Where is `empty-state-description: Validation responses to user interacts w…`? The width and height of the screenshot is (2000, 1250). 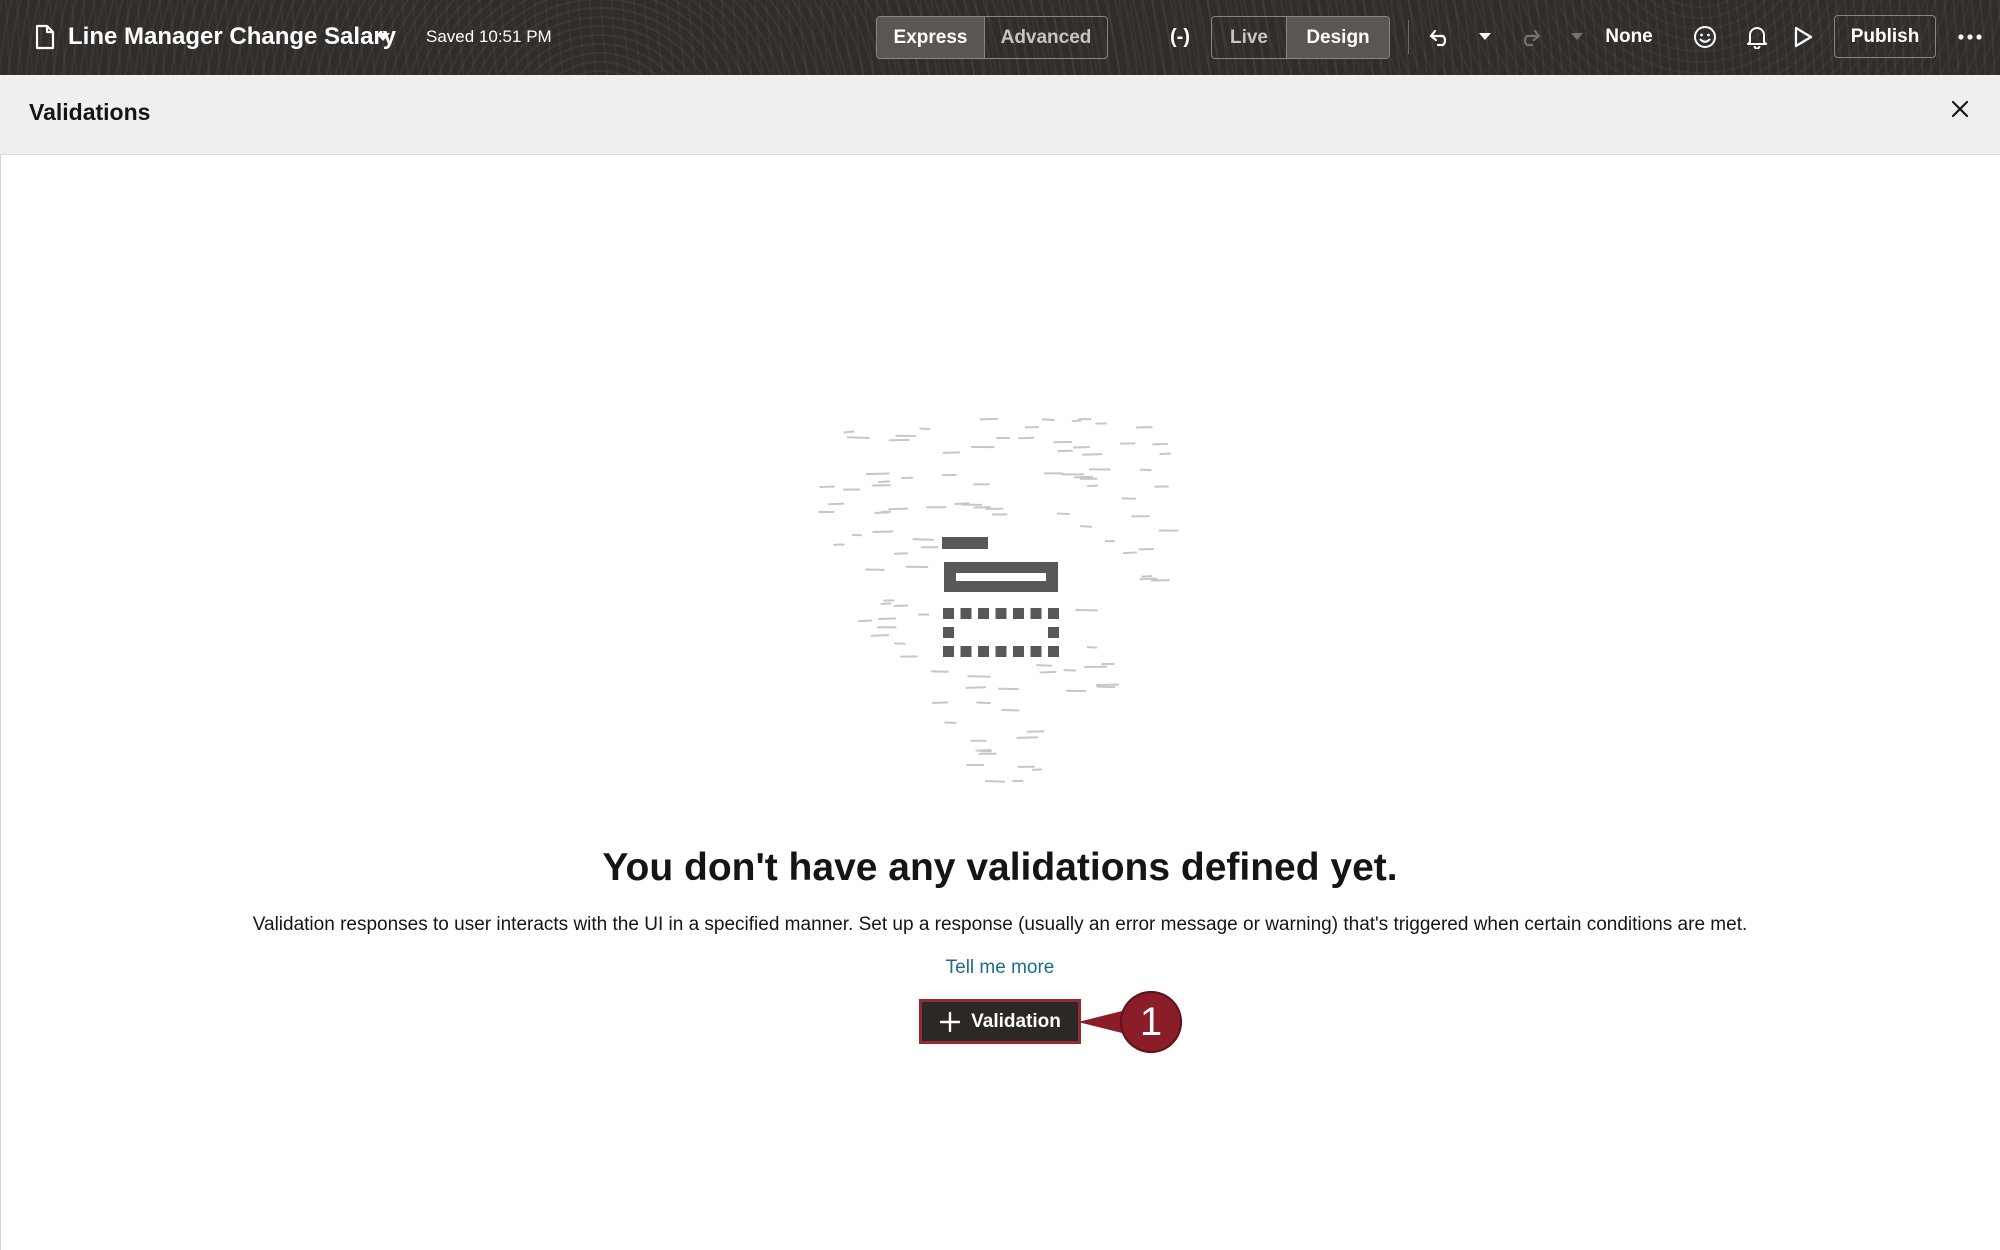
empty-state-description: Validation responses to user interacts w… is located at coordinates (1000, 924).